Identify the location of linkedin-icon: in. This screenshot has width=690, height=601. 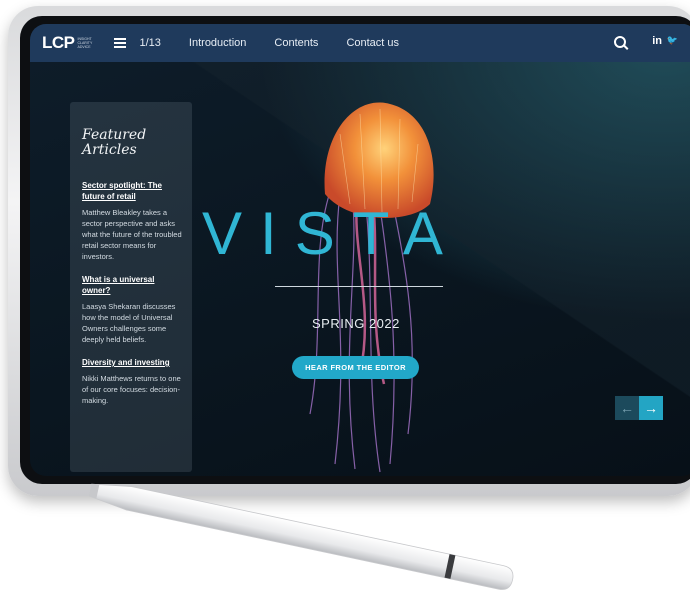
(657, 41).